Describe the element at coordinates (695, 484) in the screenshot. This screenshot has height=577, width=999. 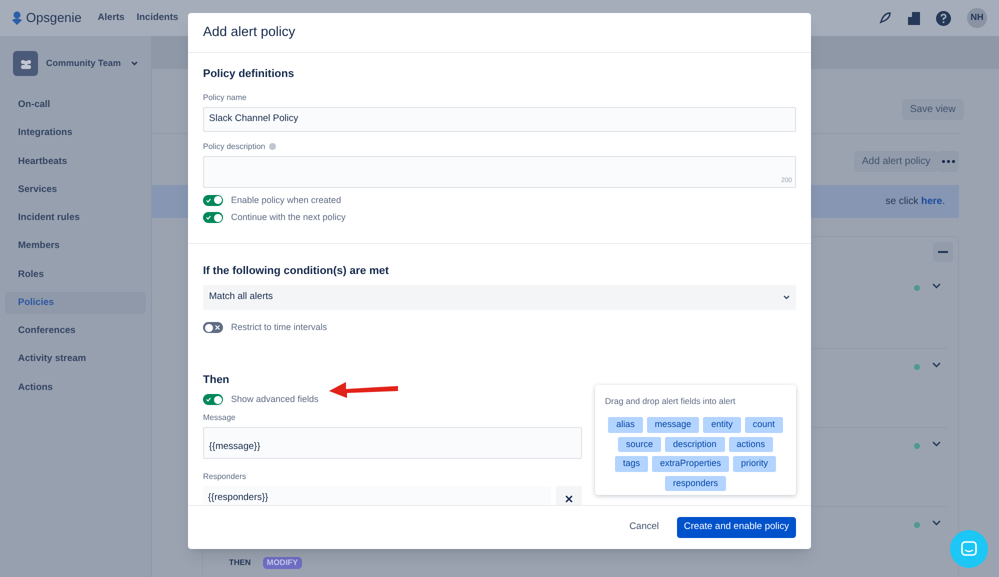
I see `field-chip: responders` at that location.